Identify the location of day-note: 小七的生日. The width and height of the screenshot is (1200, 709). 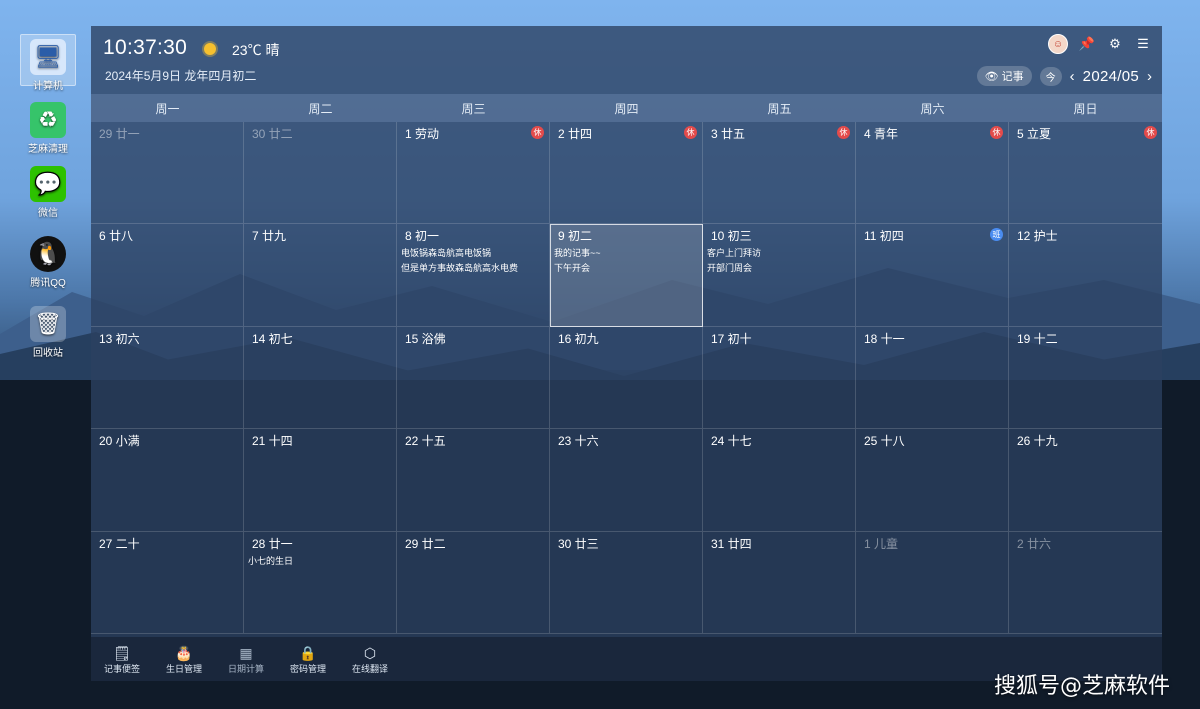
(322, 561).